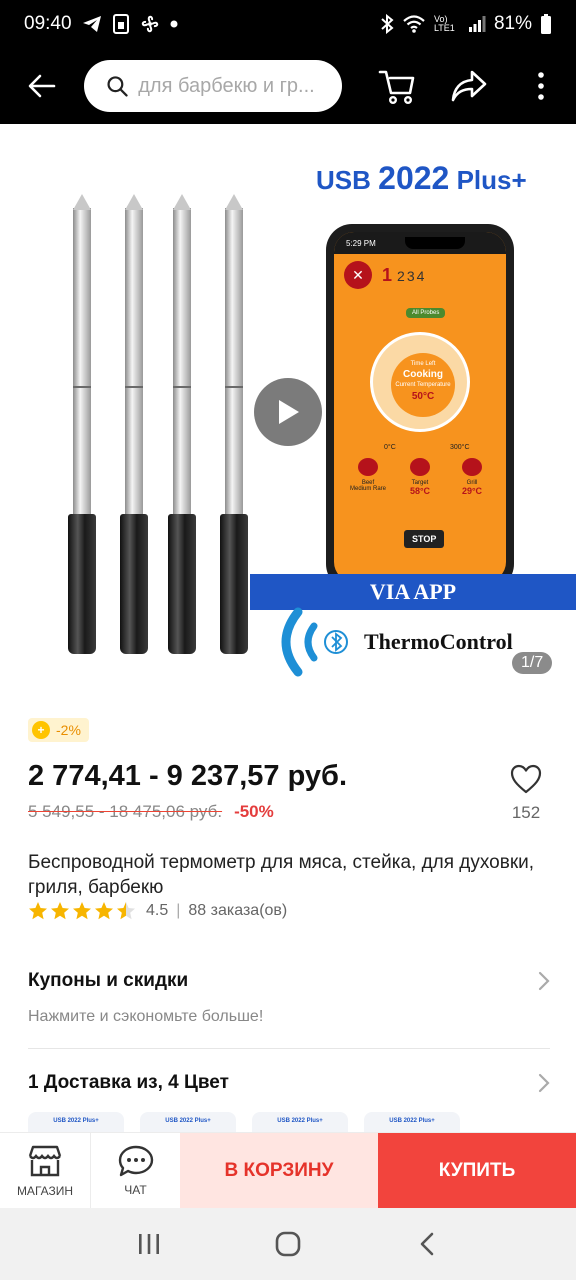 This screenshot has height=1280, width=576. Describe the element at coordinates (135, 1161) in the screenshot. I see `chat-icon` at that location.